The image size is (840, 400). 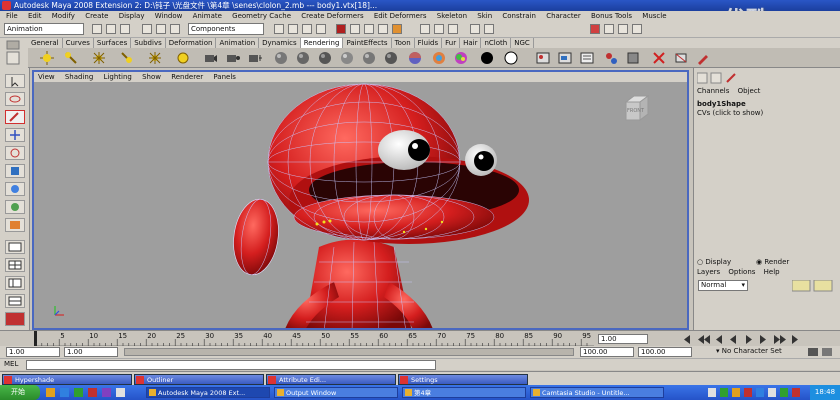 I want to click on show-icon, so click(x=595, y=29).